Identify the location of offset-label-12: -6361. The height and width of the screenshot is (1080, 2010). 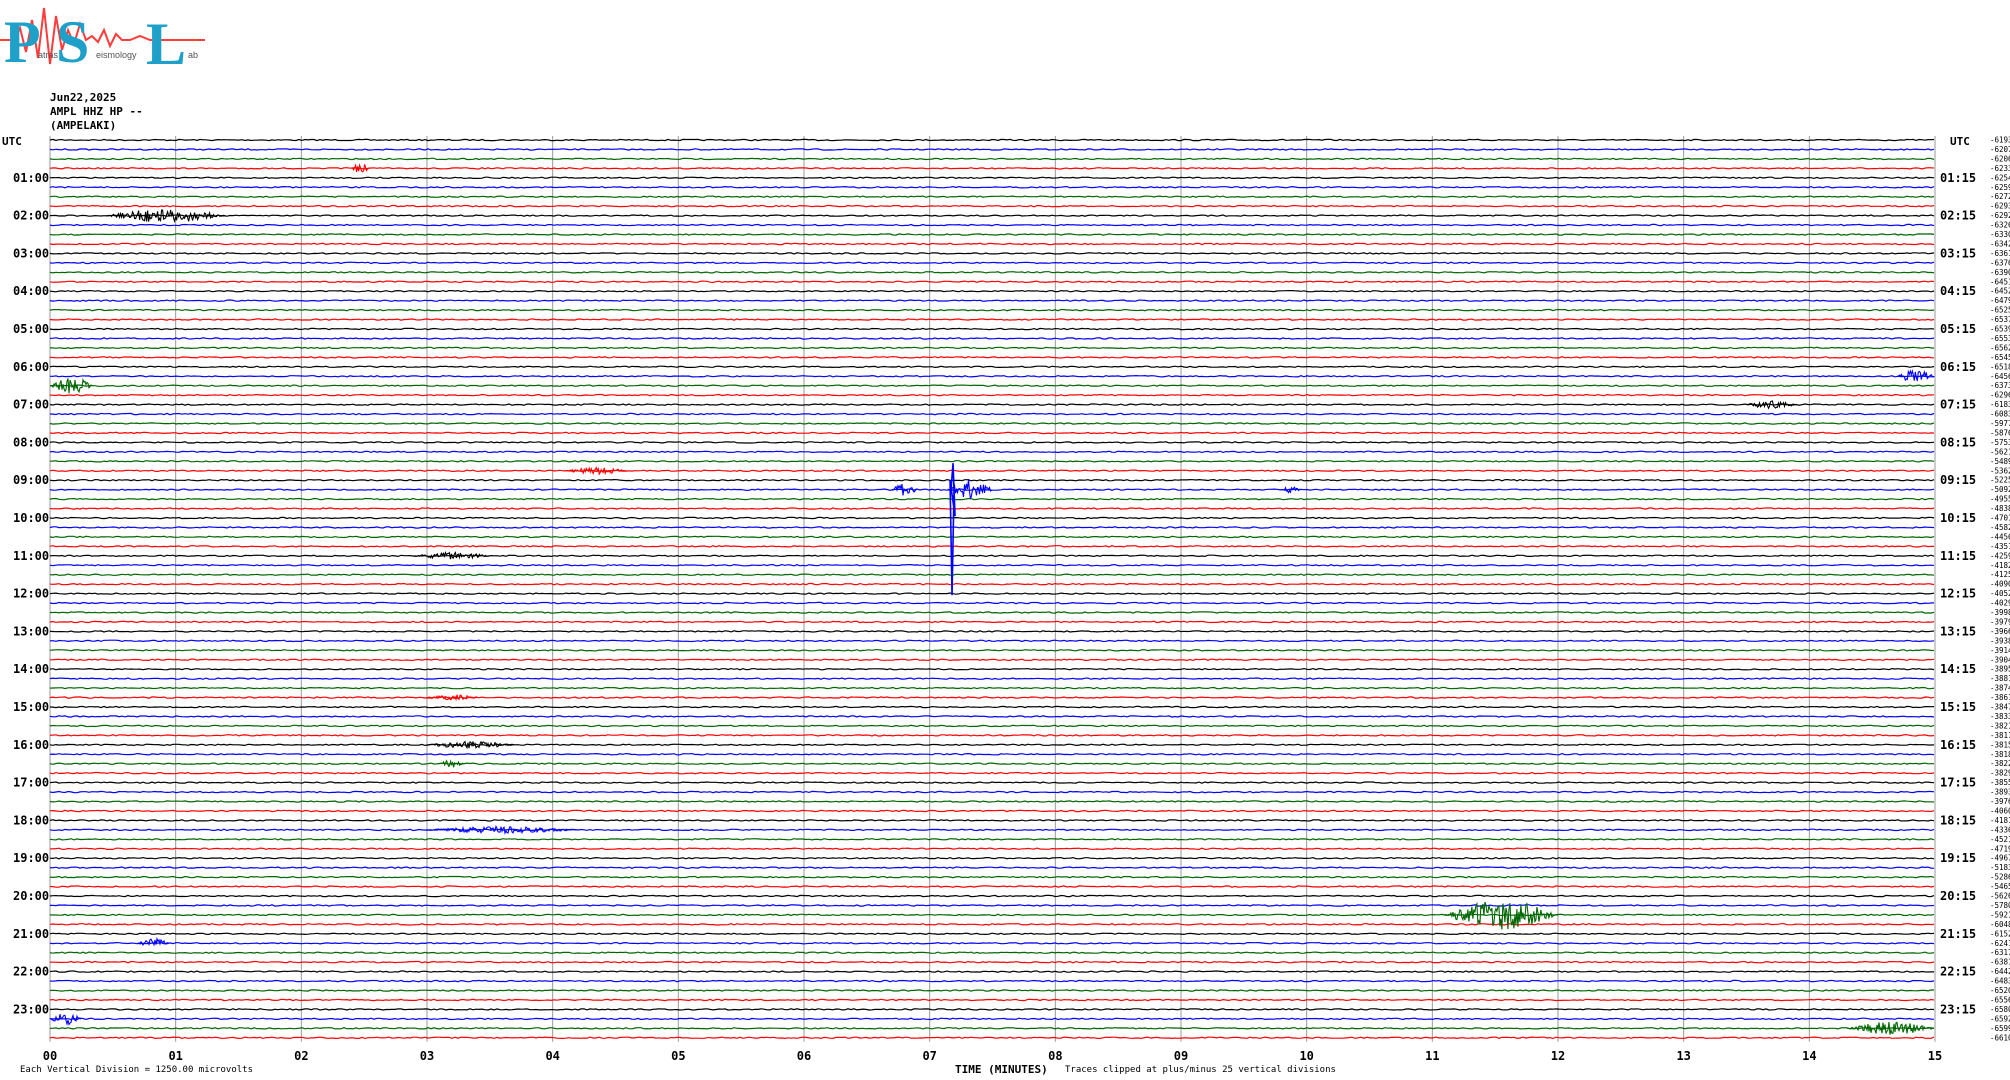
(2000, 253).